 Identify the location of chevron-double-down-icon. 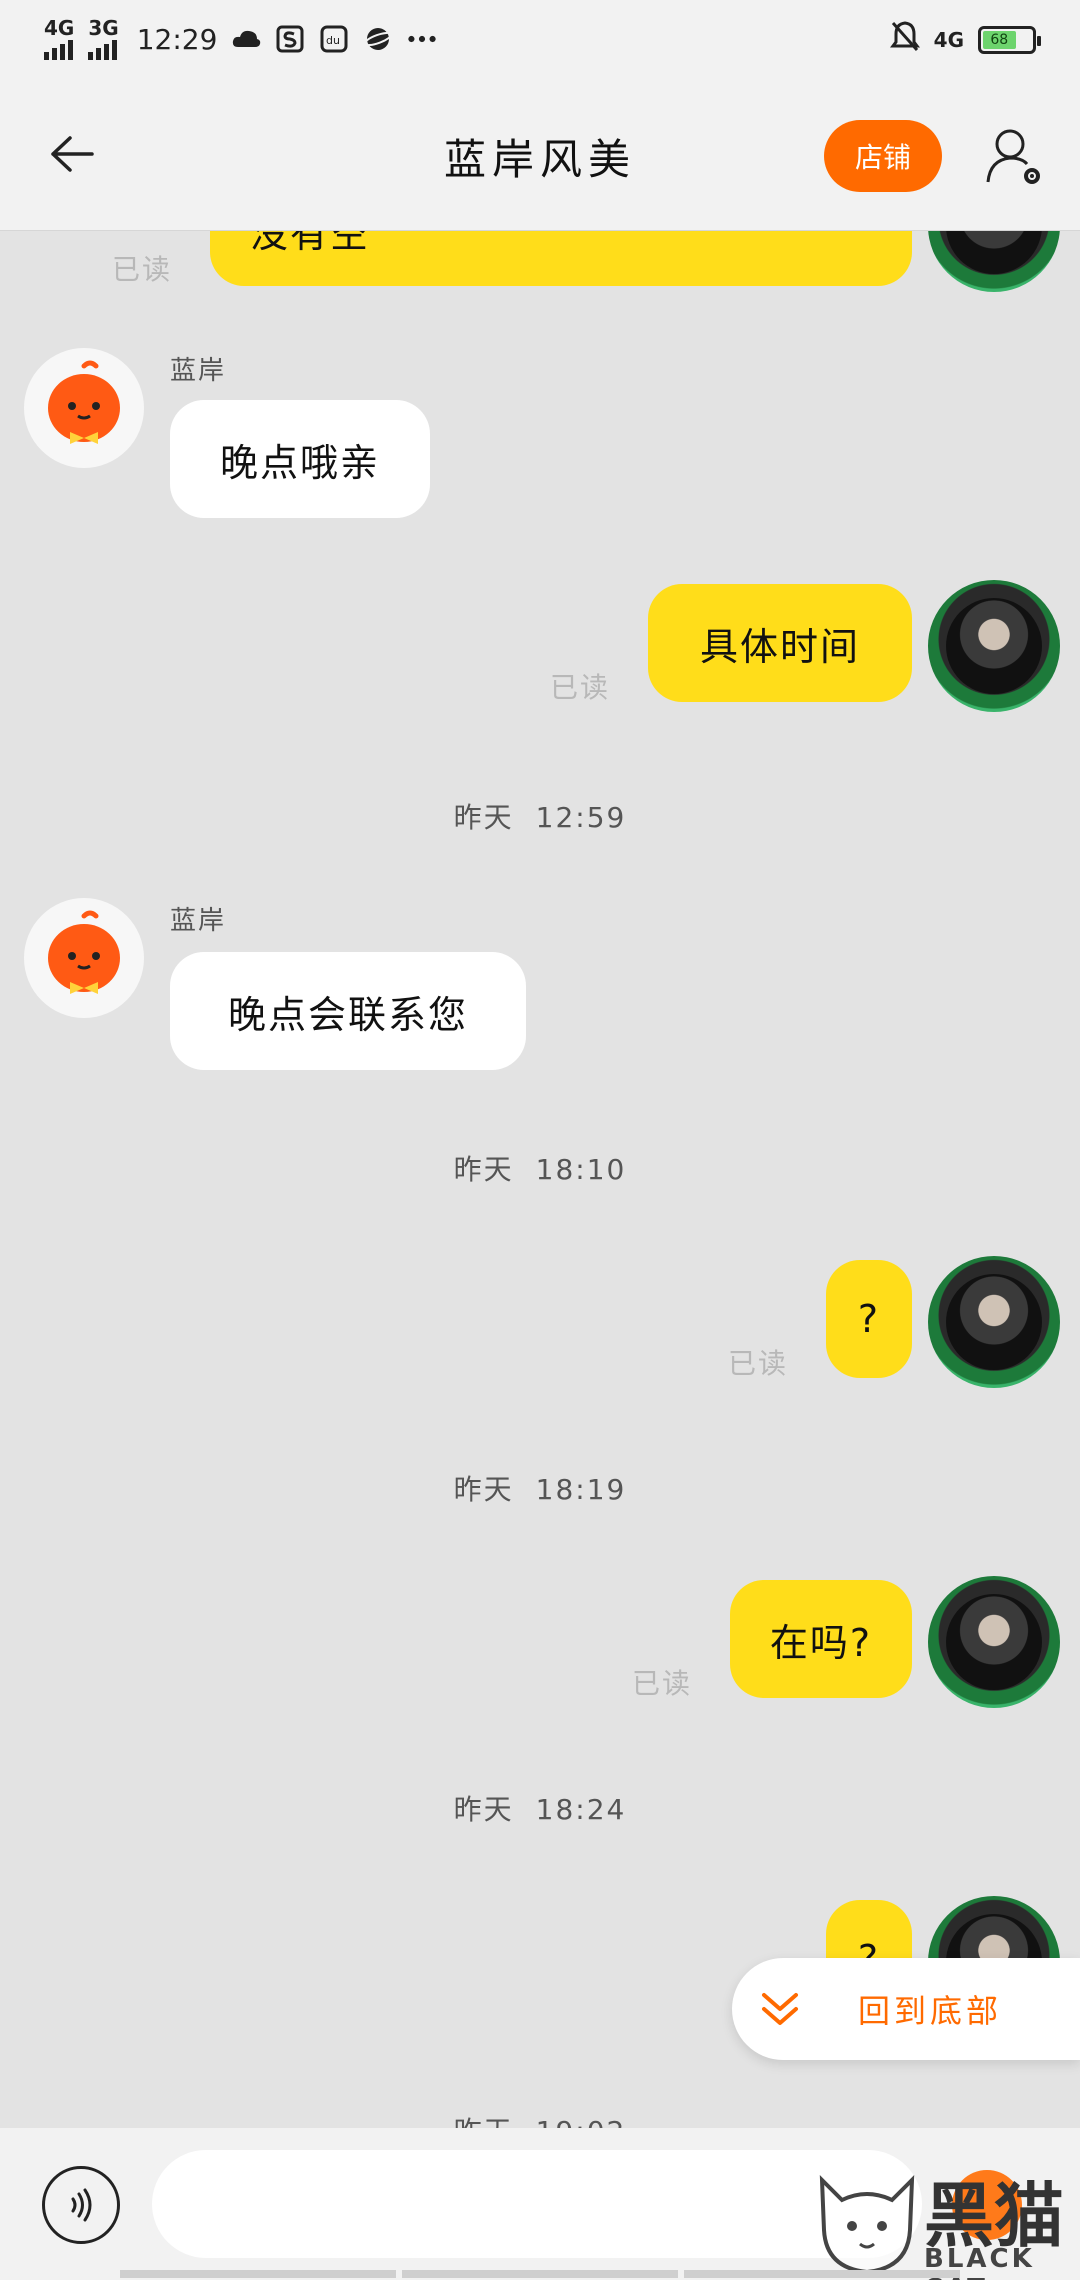
(780, 2009).